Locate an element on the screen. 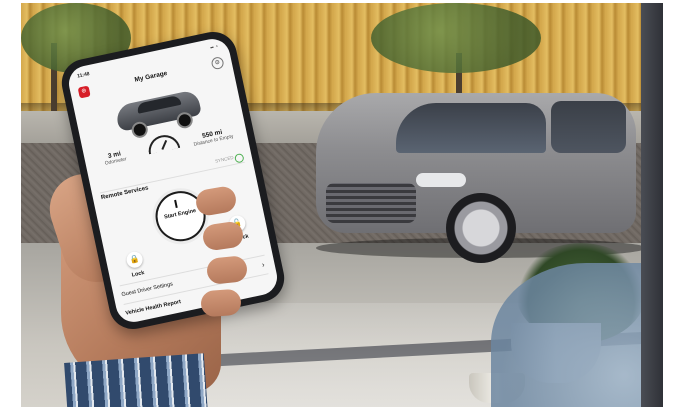 The width and height of the screenshot is (686, 411). lock-label: Lock is located at coordinates (138, 274).